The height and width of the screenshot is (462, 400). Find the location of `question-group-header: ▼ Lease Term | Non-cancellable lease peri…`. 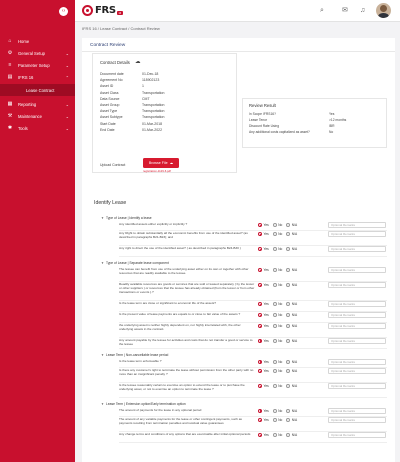

question-group-header: ▼ Lease Term | Non-cancellable lease peri… is located at coordinates (134, 355).